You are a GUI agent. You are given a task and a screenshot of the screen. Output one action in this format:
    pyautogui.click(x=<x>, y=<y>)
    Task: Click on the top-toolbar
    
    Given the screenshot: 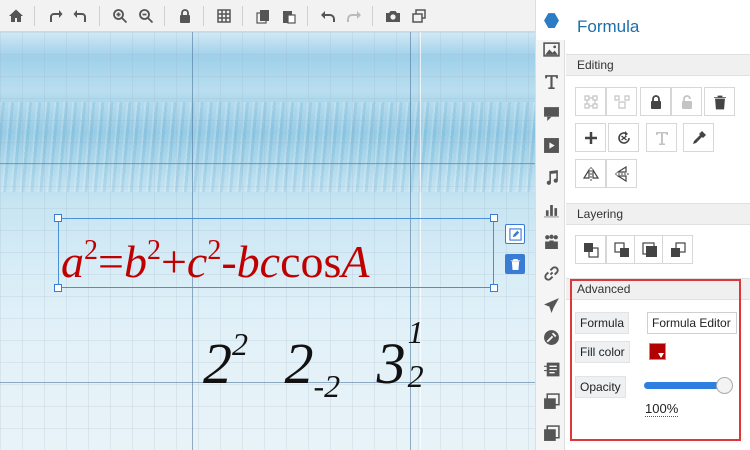 What is the action you would take?
    pyautogui.click(x=267, y=16)
    